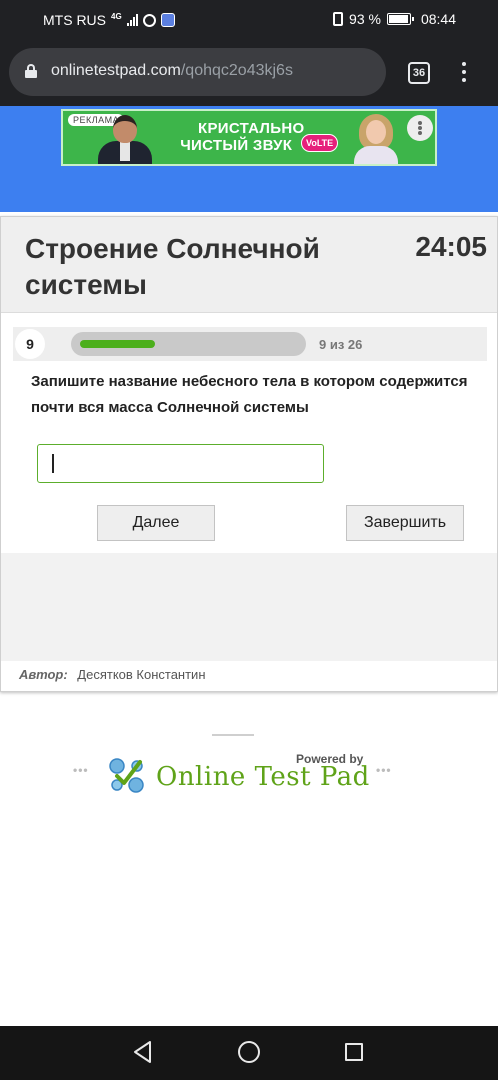  I want to click on footer-dots-right: •••, so click(384, 770).